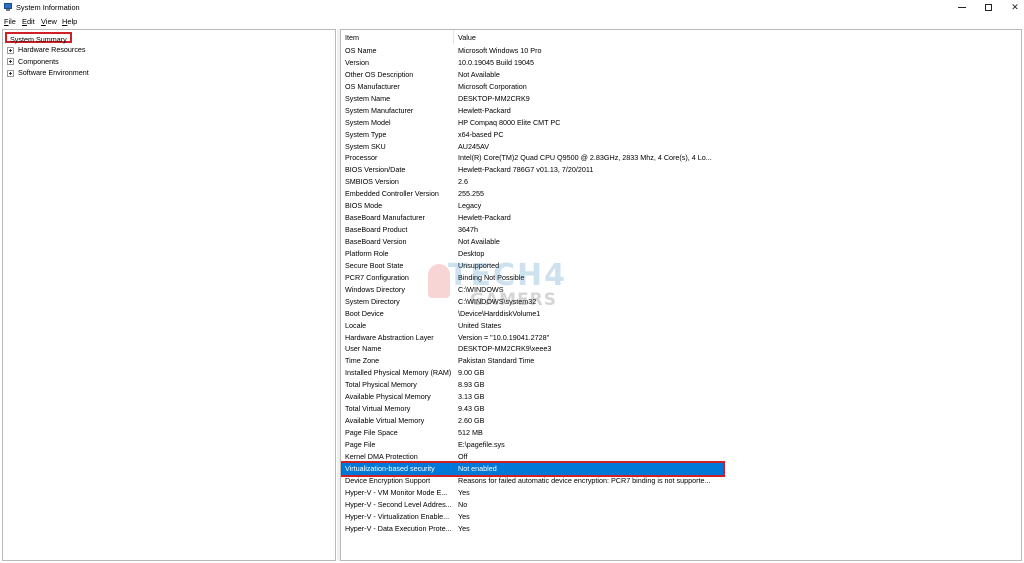 The width and height of the screenshot is (1024, 563). Describe the element at coordinates (681, 111) in the screenshot. I see `table-row: System Manufacturer Hewlett-Packard` at that location.